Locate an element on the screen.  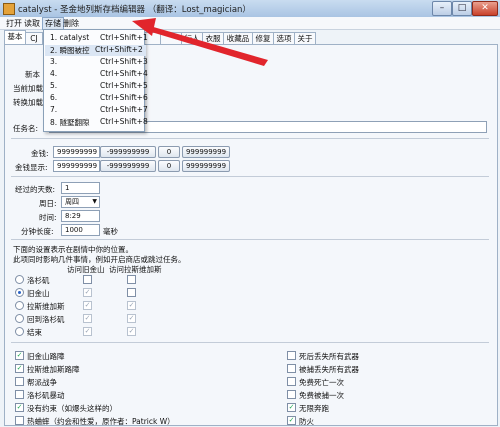
annotation-arrow is located at coordinates (200, 42).